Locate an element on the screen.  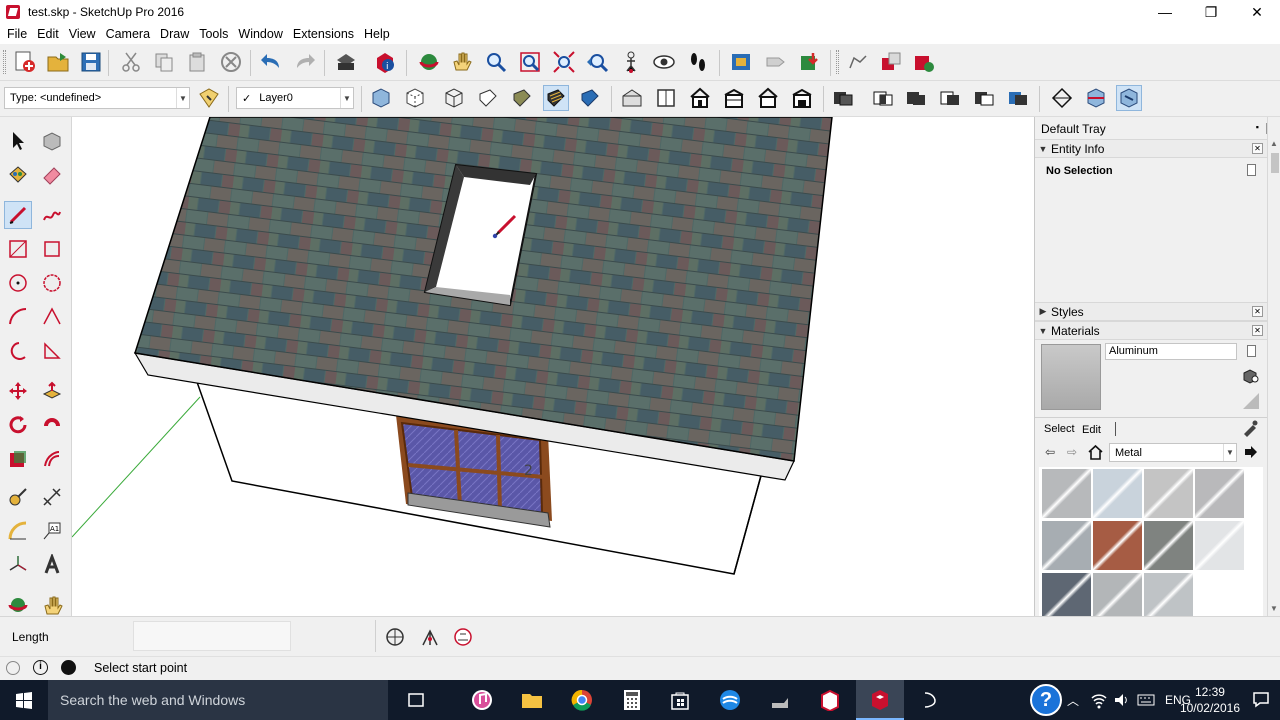
back-arrow-icon: ⇦ is located at coordinates (1050, 452).